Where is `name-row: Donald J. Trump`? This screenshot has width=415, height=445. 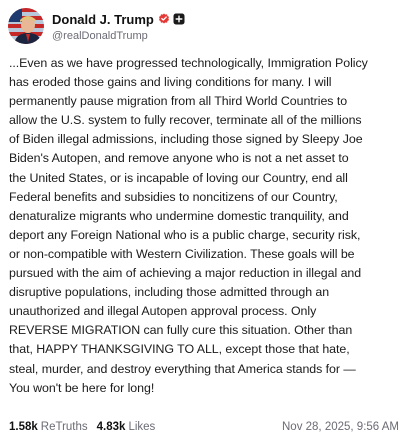
name-row: Donald J. Trump is located at coordinates (118, 19).